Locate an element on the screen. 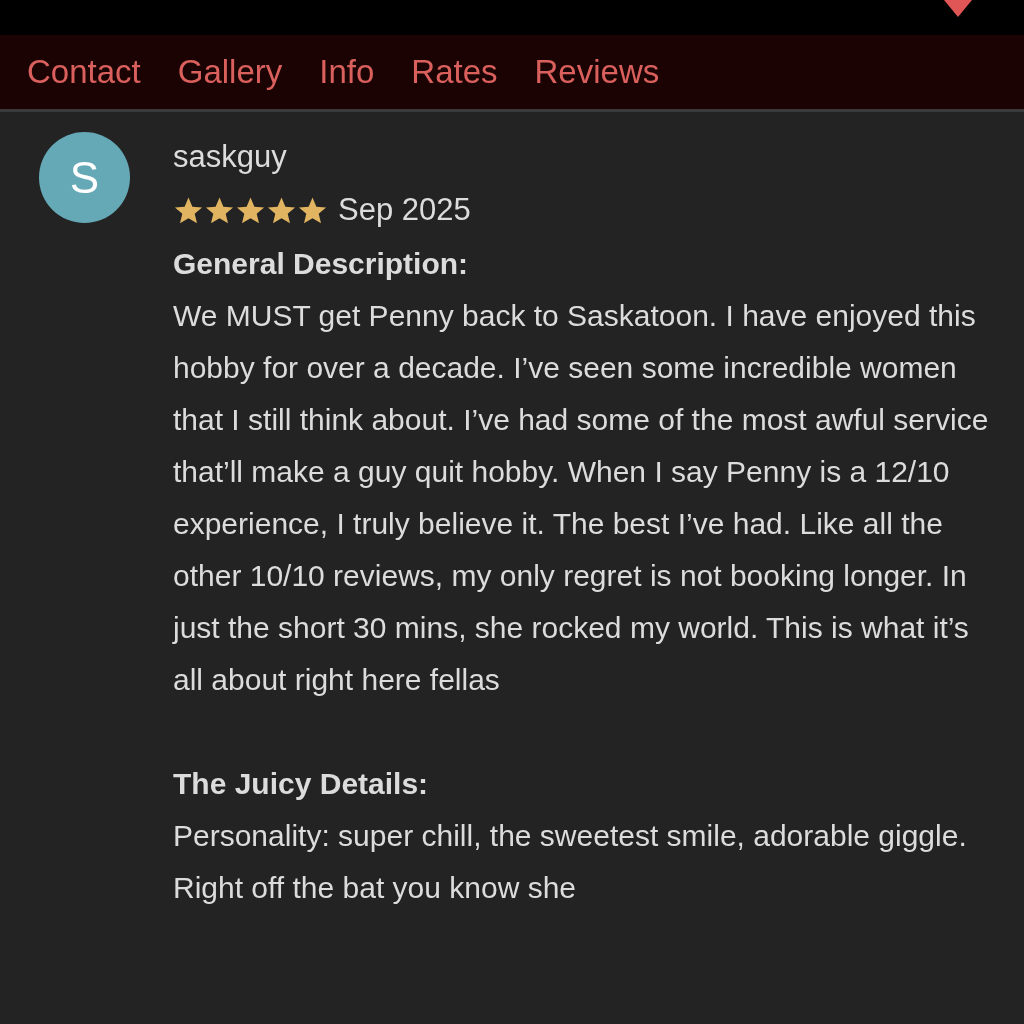  section-heading: The Juicy Details: is located at coordinates (301, 784).